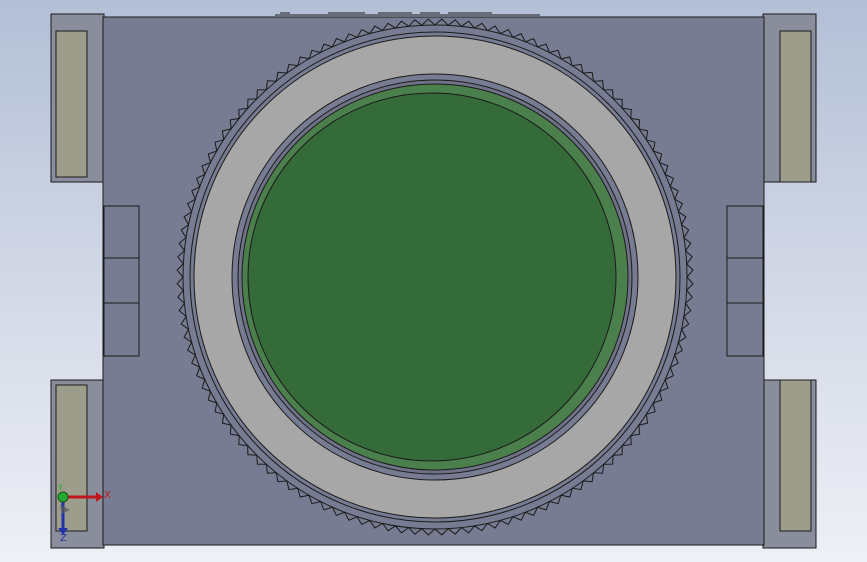  I want to click on top-edge-details, so click(407, 14).